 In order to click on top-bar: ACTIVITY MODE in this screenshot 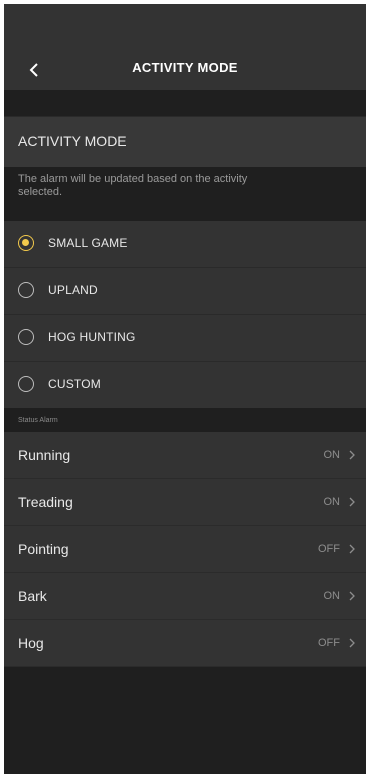, I will do `click(185, 47)`.